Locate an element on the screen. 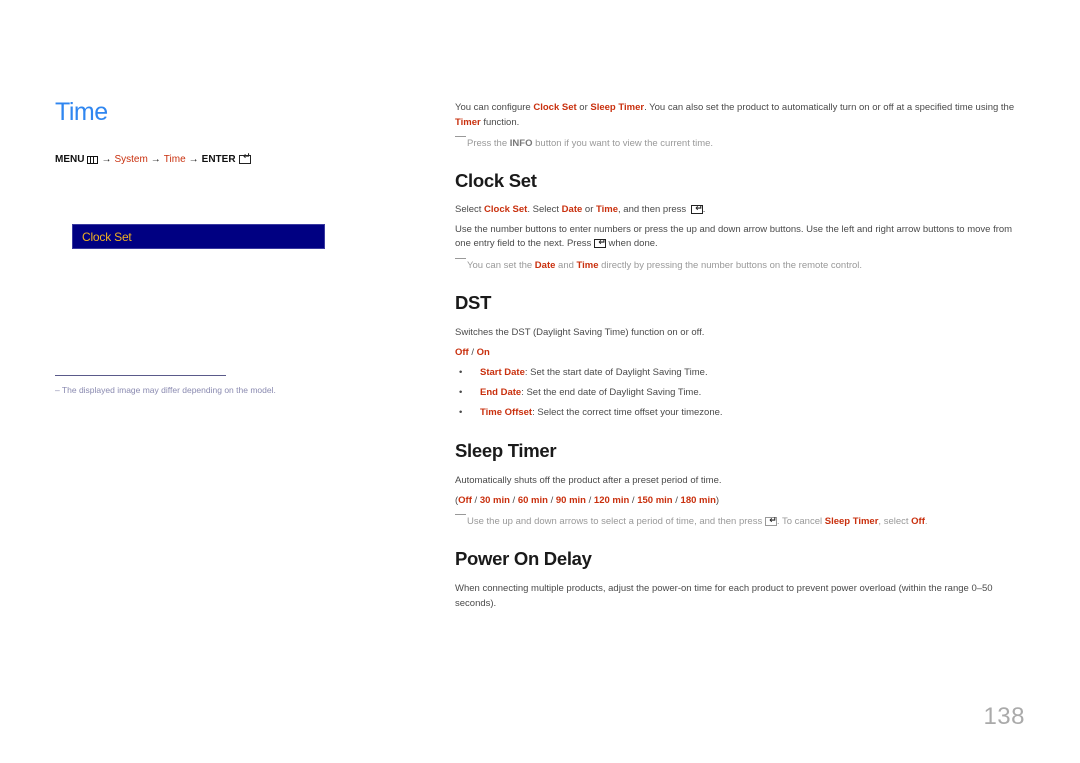 This screenshot has width=1080, height=763. text: . Select is located at coordinates (544, 209).